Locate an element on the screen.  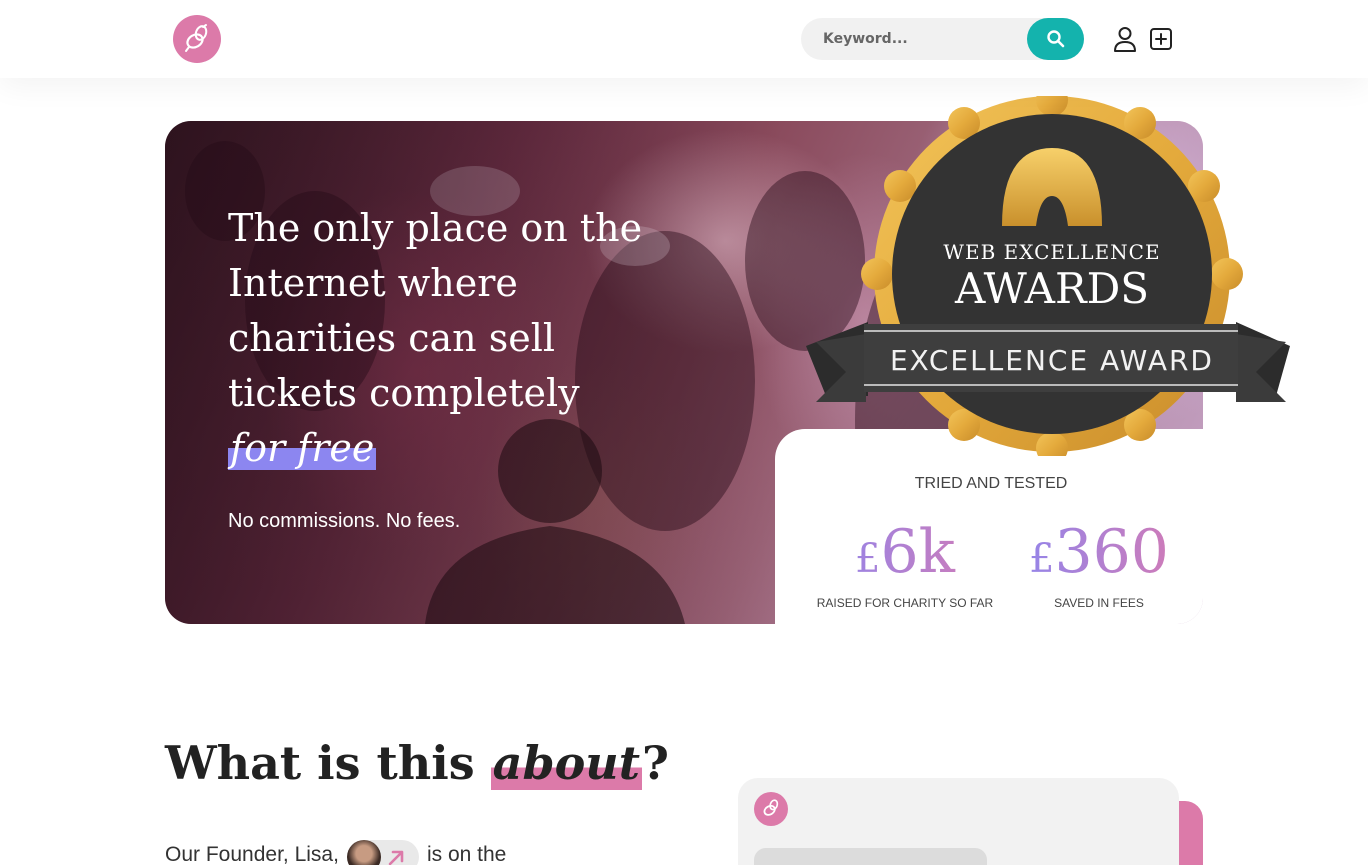
about-text: Our Founder, Lisa, is on the is located at coordinates (335, 851).